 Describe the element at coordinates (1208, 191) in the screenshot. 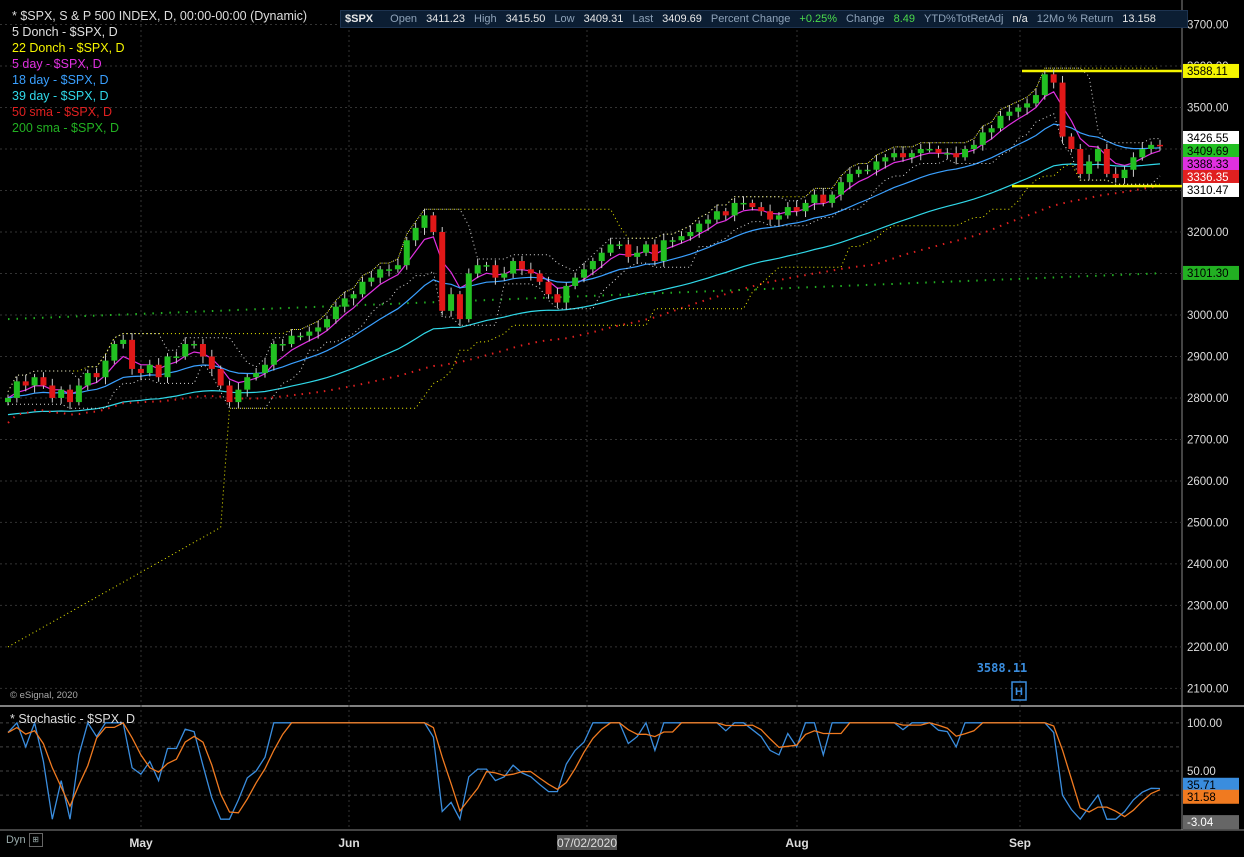

I see `price-label: 3310.47` at that location.